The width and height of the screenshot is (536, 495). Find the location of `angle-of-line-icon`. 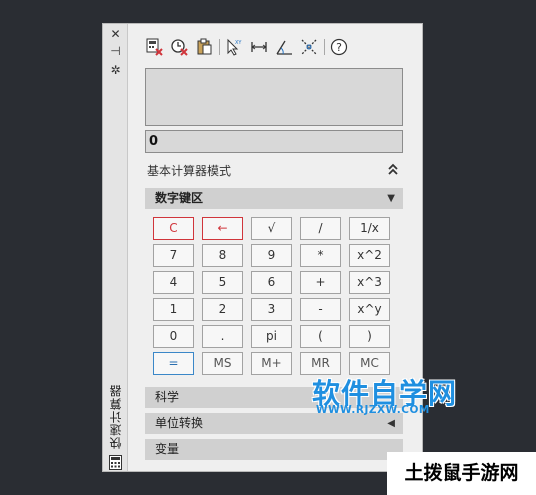

angle-of-line-icon is located at coordinates (284, 47).